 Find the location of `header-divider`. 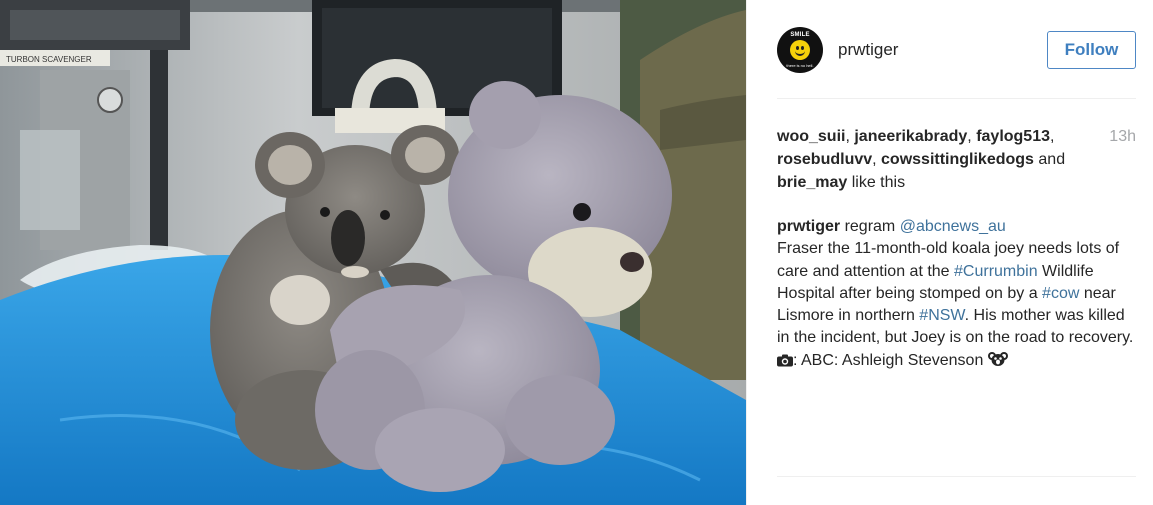

header-divider is located at coordinates (956, 98).